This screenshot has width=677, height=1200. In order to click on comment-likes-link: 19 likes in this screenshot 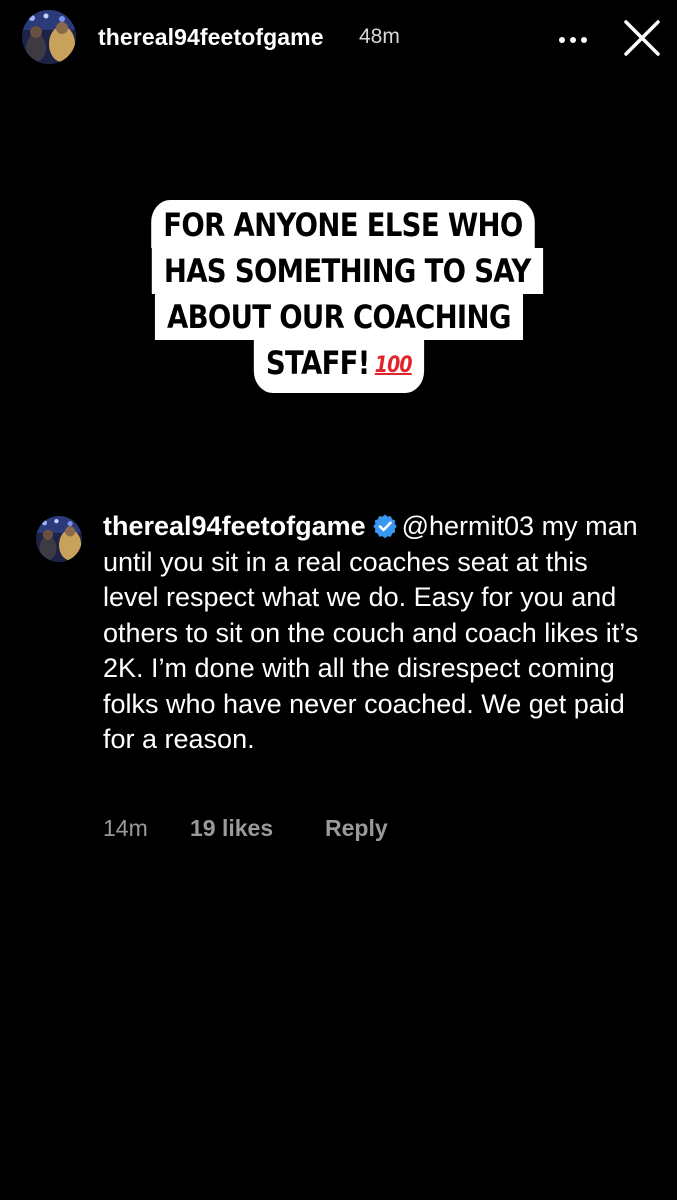, I will do `click(231, 828)`.